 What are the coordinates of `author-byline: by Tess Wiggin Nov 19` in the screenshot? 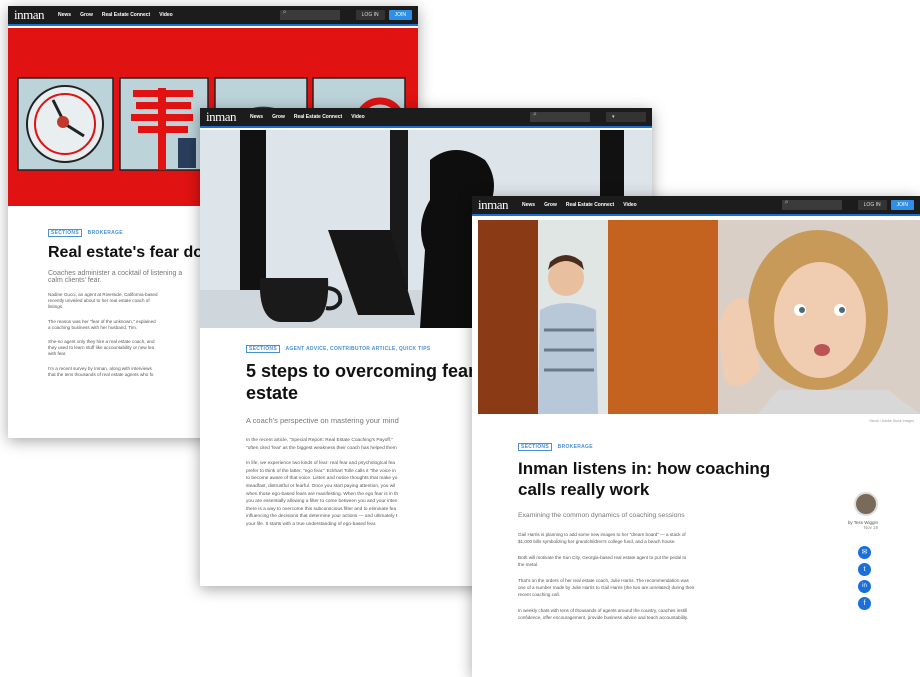 It's located at (848, 511).